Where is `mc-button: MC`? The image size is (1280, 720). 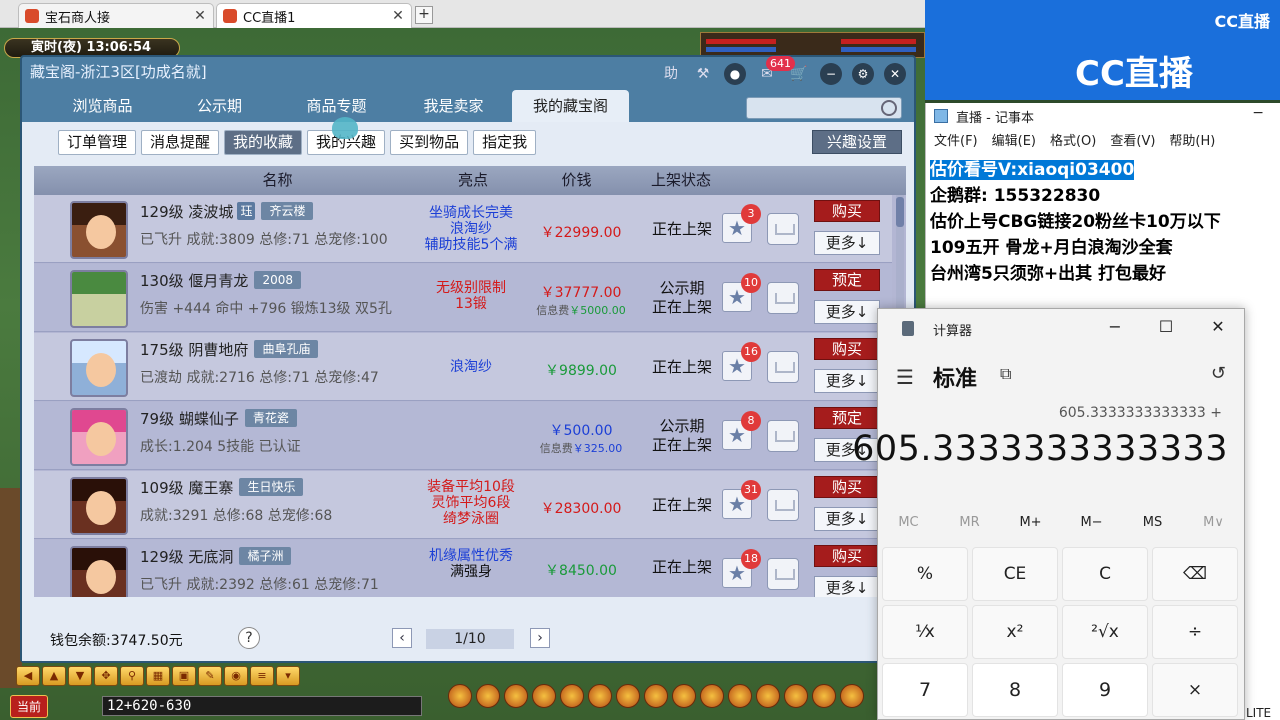
mc-button: MC is located at coordinates (908, 526).